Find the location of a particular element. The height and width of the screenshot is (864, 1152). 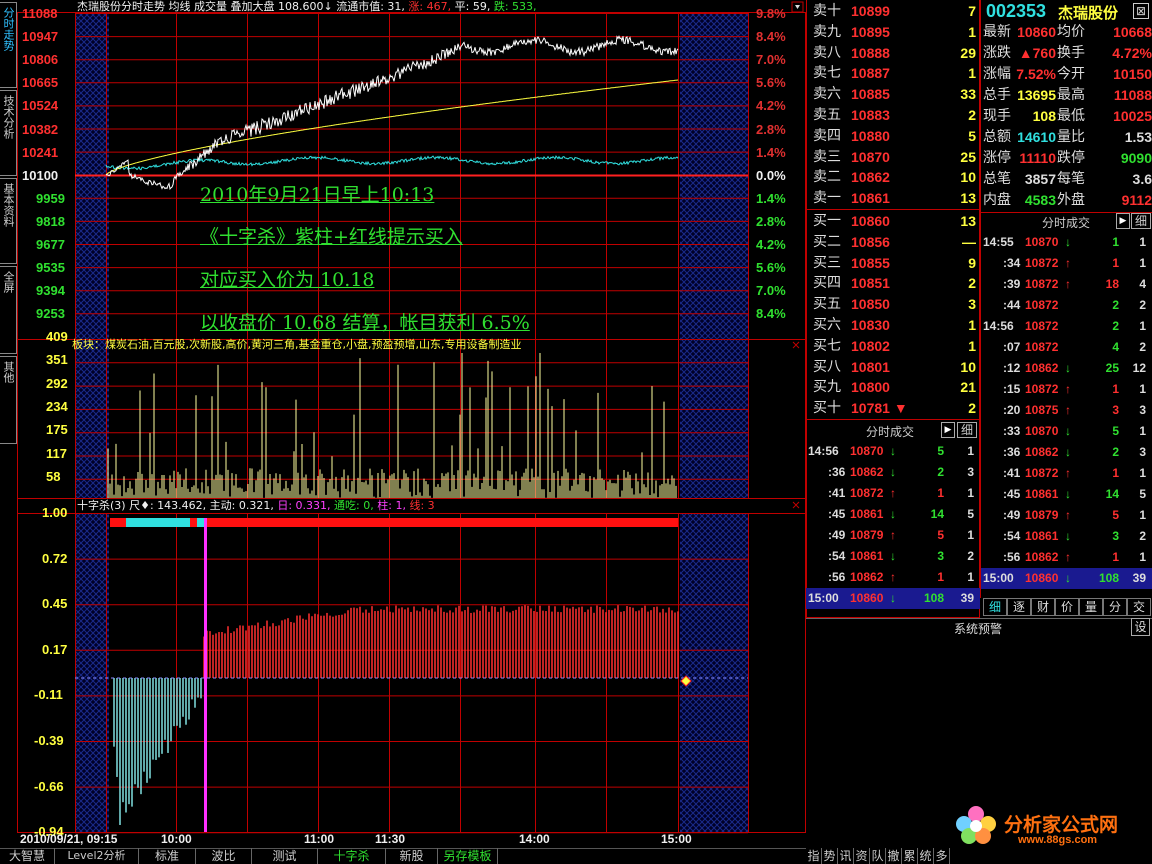

sell-level-volume: 29 is located at coordinates (968, 52).